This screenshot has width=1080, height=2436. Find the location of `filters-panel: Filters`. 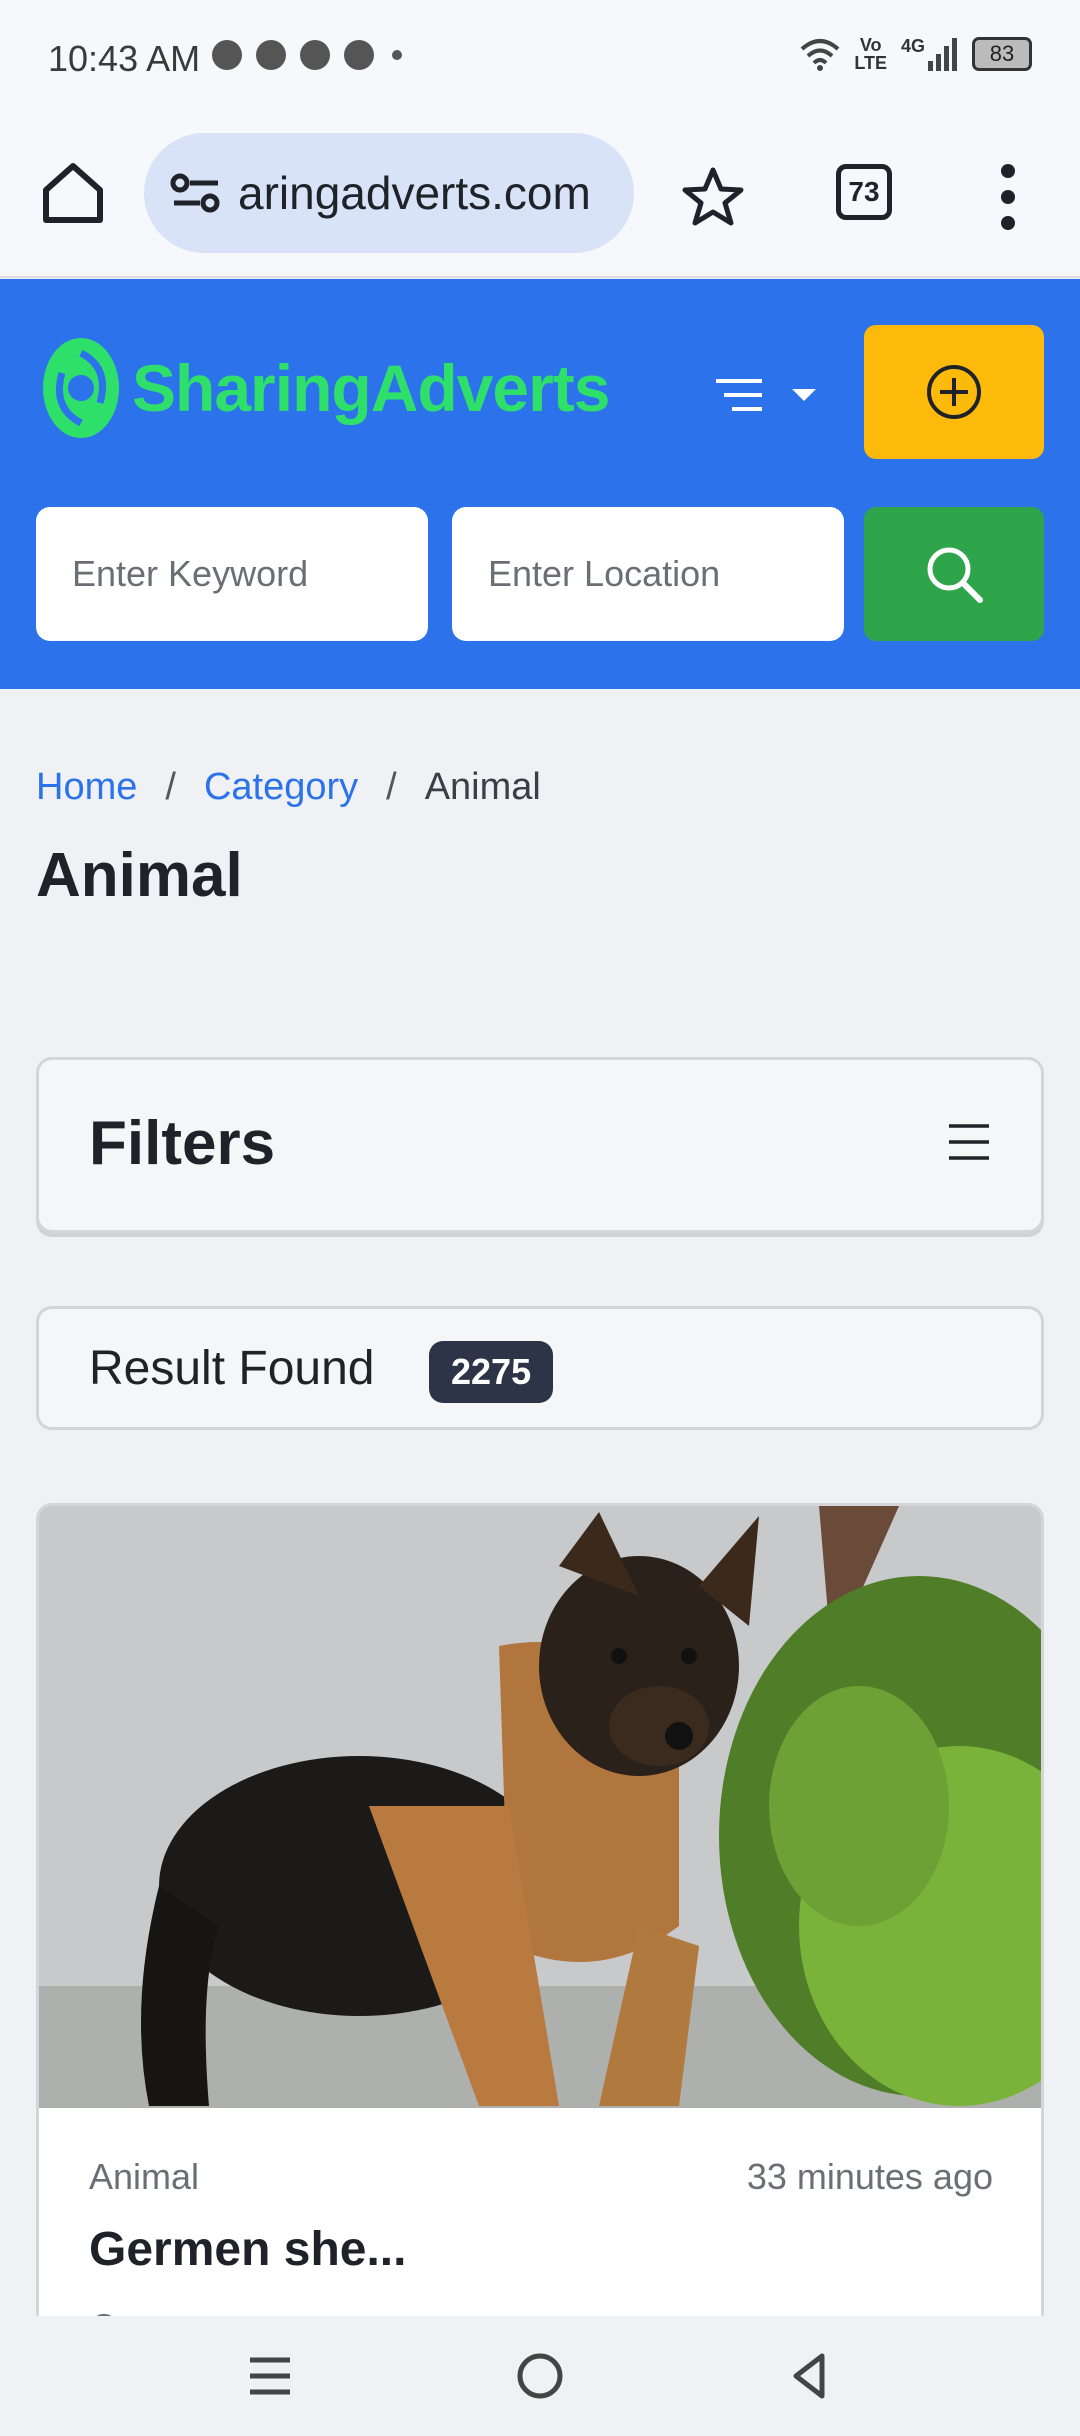

filters-panel: Filters is located at coordinates (540, 1145).